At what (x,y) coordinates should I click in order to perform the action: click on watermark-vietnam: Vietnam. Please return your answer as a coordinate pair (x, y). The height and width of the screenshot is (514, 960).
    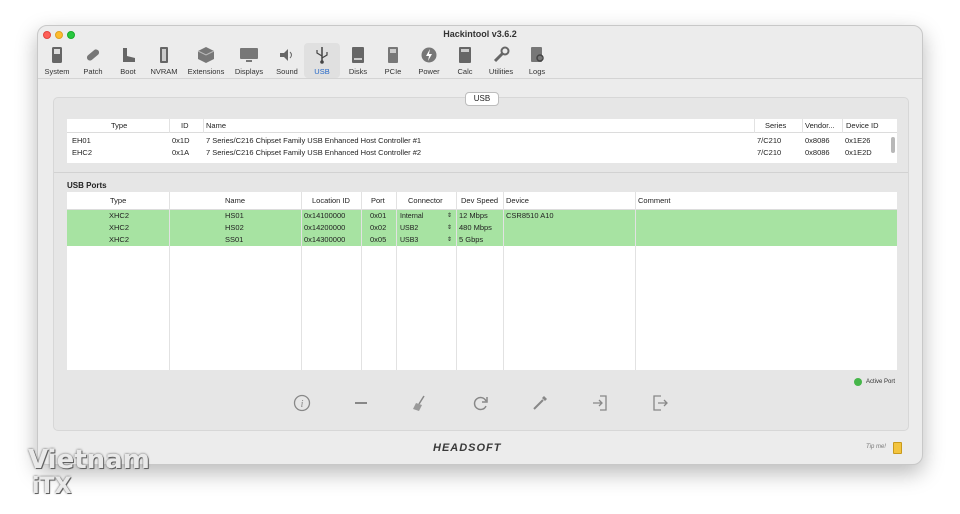
    Looking at the image, I should click on (89, 460).